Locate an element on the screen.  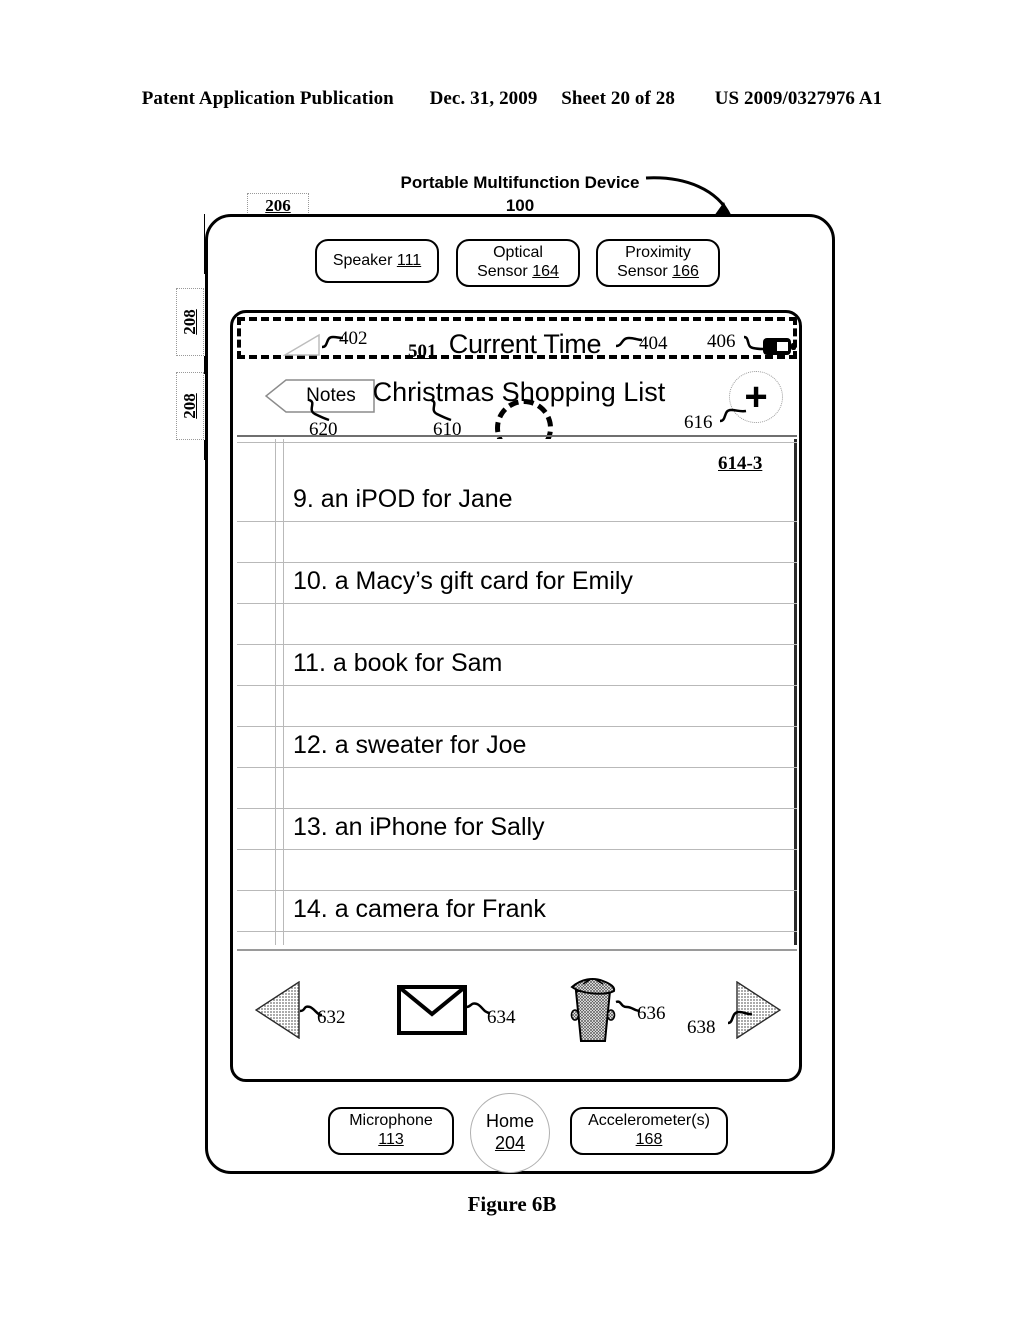
microphone-component: Microphone 113 is located at coordinates (391, 1131).